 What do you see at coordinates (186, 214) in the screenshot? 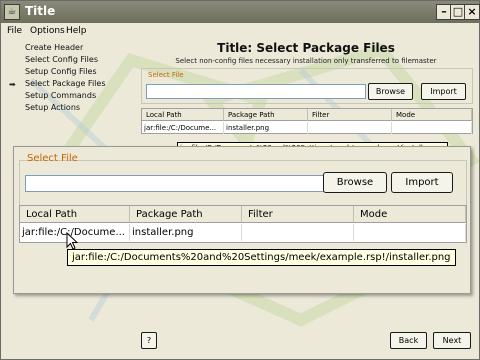
I see `column-header-package-path-magnified: Package Path` at bounding box center [186, 214].